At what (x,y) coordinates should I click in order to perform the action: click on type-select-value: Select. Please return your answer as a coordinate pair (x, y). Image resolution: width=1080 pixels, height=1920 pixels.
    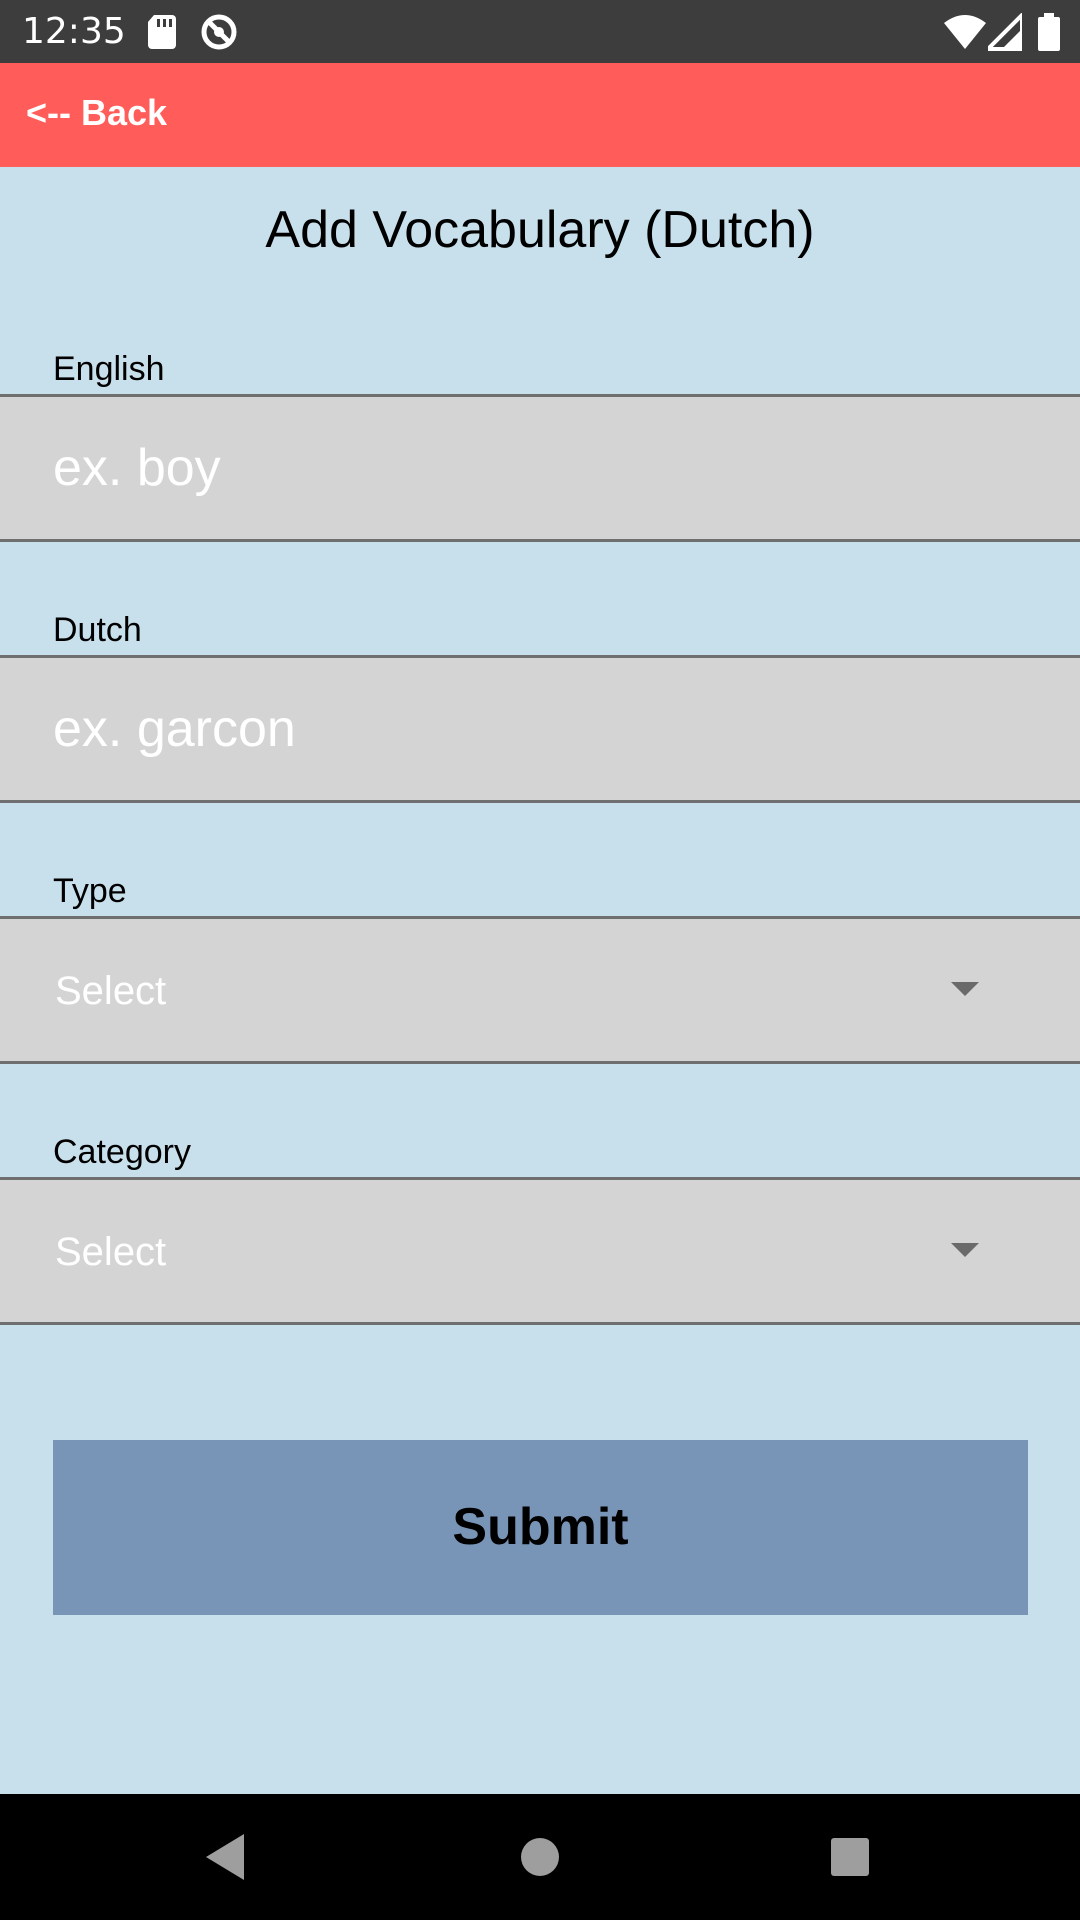
    Looking at the image, I should click on (111, 991).